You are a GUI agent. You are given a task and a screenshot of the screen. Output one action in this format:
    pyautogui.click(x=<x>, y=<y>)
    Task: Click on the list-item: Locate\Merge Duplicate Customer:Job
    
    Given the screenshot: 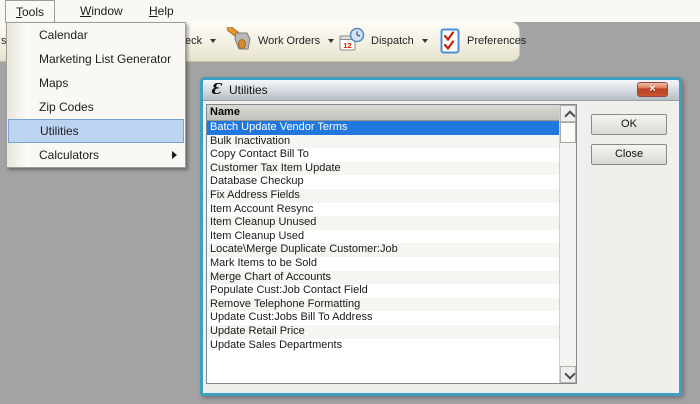 What is the action you would take?
    pyautogui.click(x=383, y=250)
    